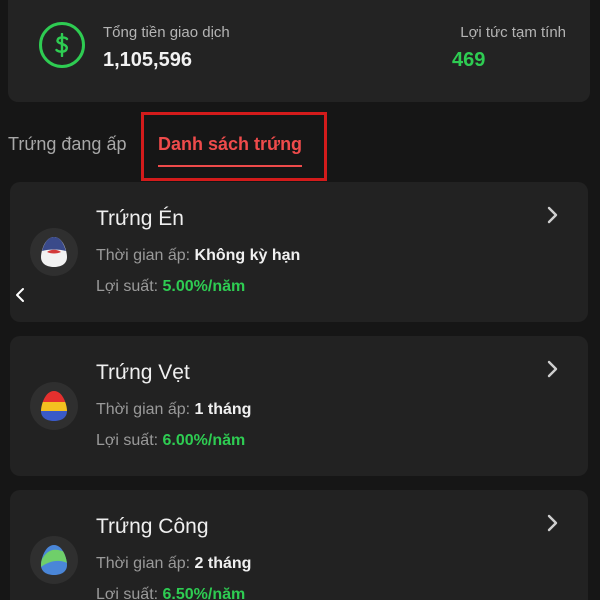 The width and height of the screenshot is (600, 600). Describe the element at coordinates (223, 563) in the screenshot. I see `incubation-time-value: 2 tháng` at that location.